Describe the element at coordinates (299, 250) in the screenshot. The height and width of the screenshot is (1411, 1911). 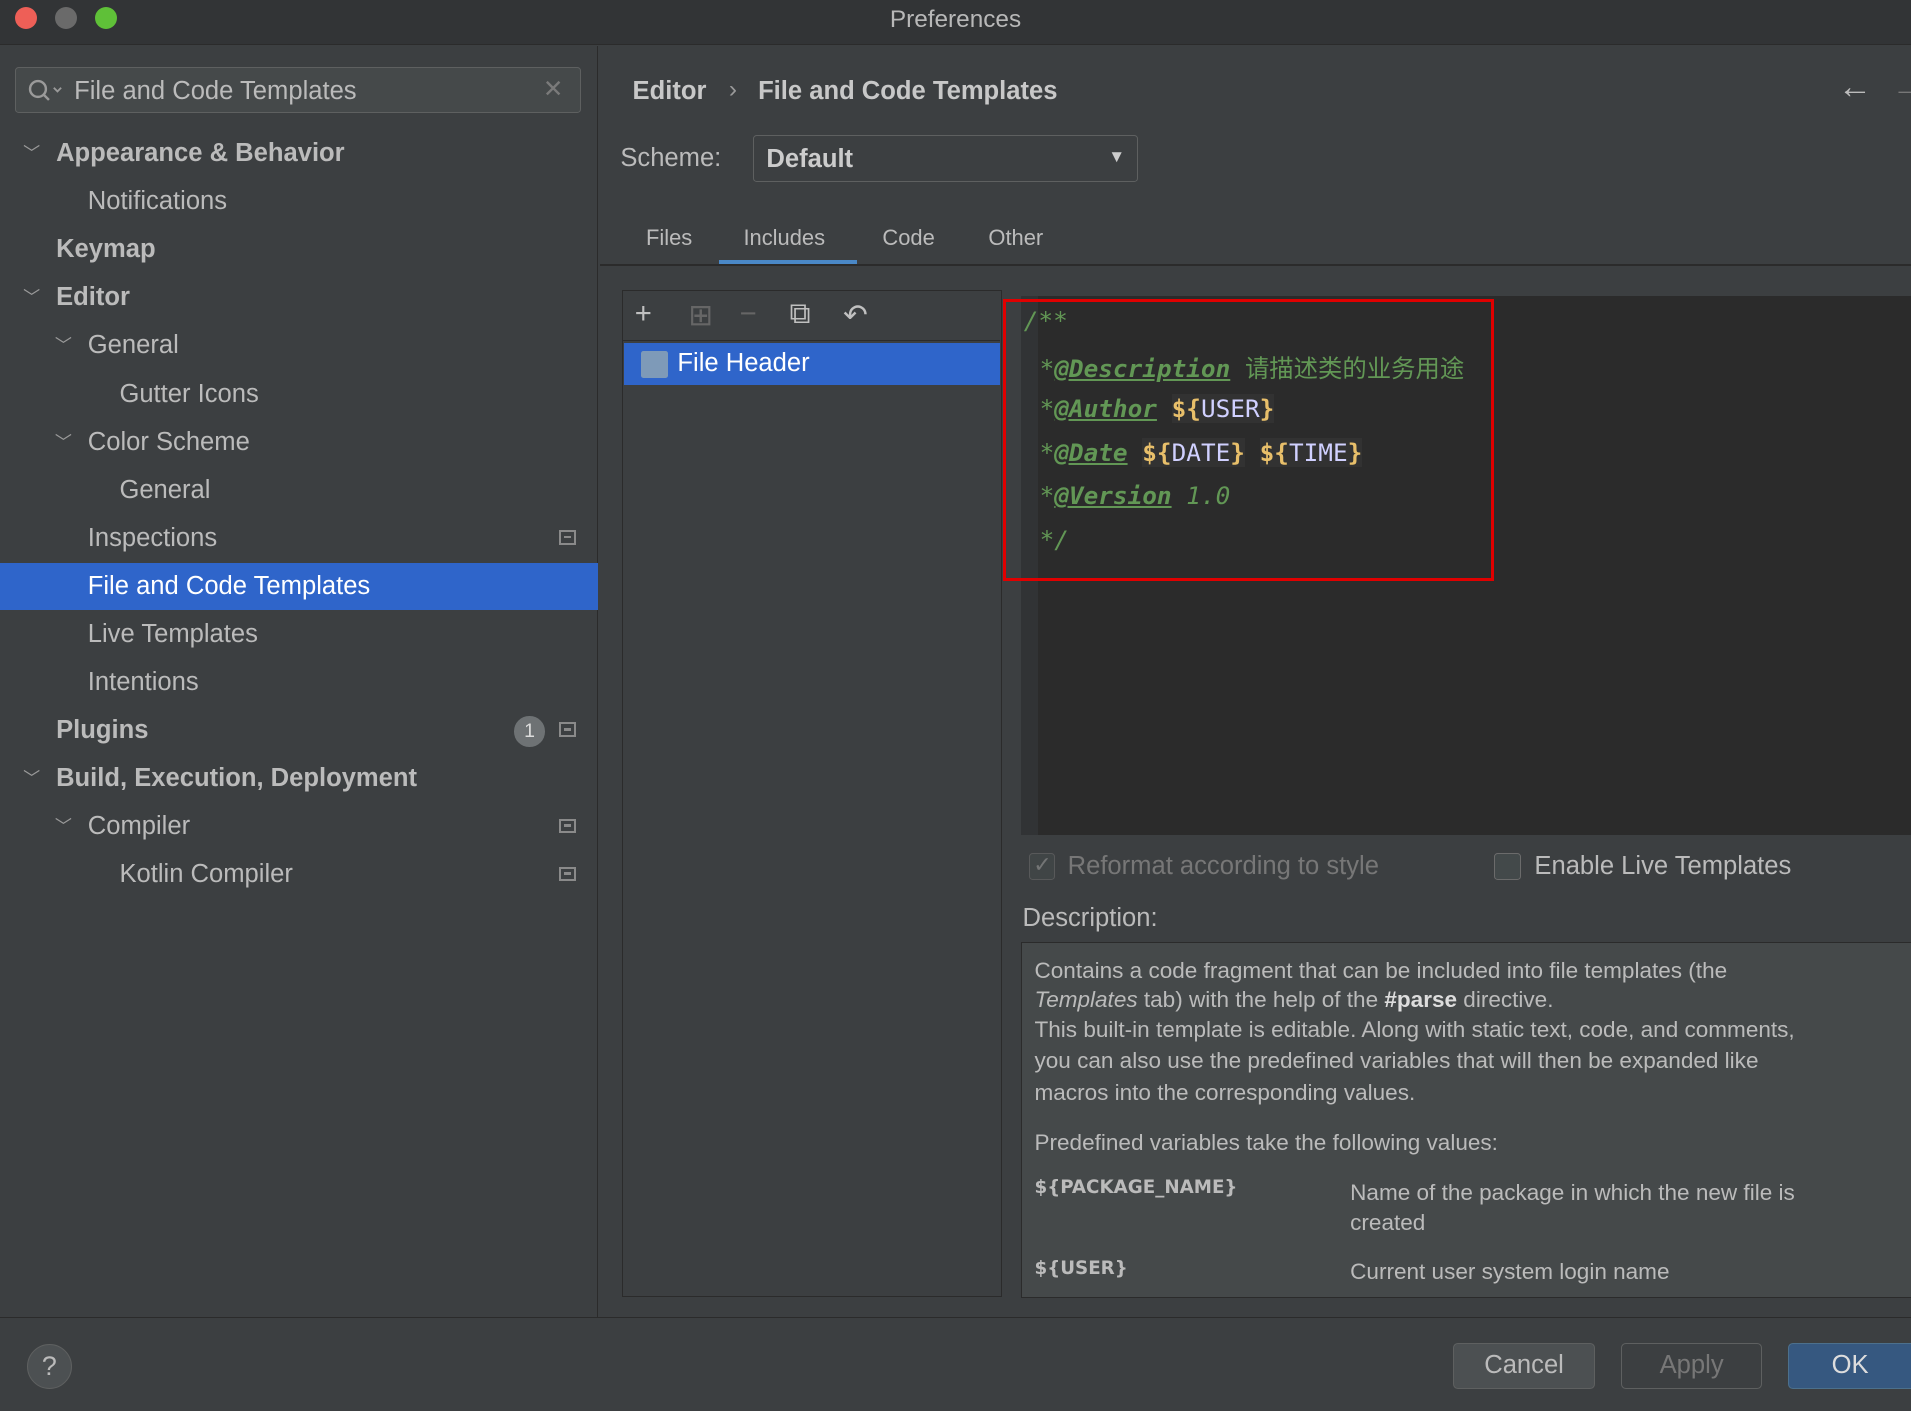
I see `sidebar-item: Keymap` at that location.